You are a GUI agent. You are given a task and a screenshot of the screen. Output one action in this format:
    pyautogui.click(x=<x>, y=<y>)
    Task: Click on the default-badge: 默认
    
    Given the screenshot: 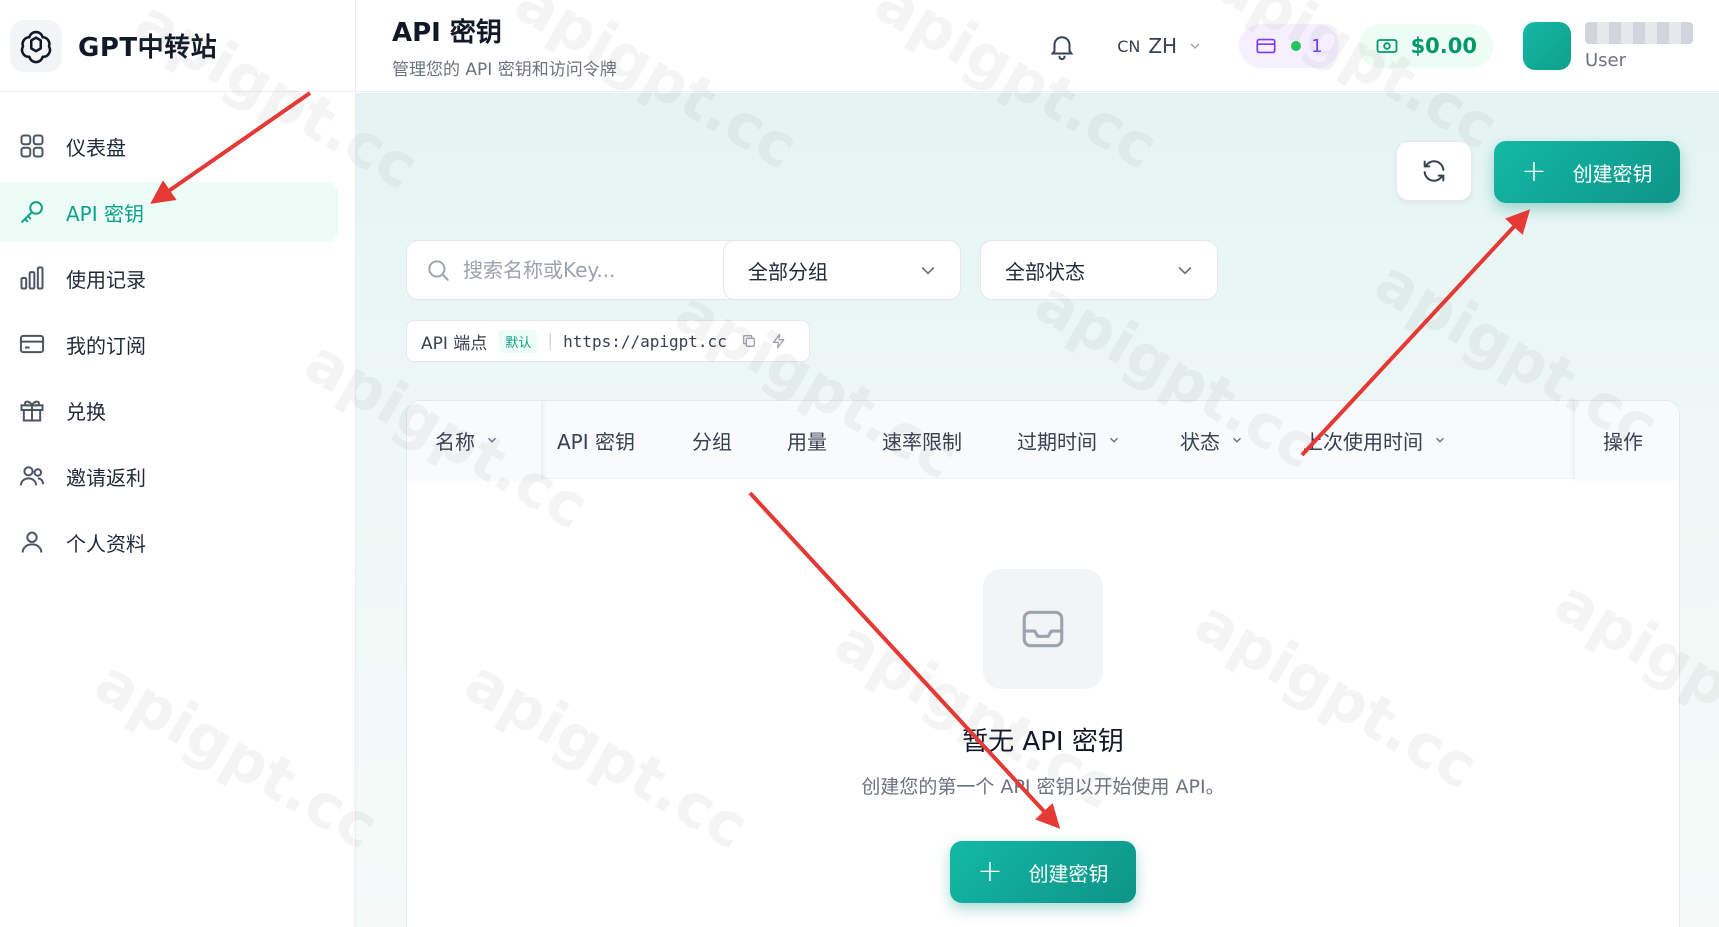 What is the action you would take?
    pyautogui.click(x=518, y=341)
    